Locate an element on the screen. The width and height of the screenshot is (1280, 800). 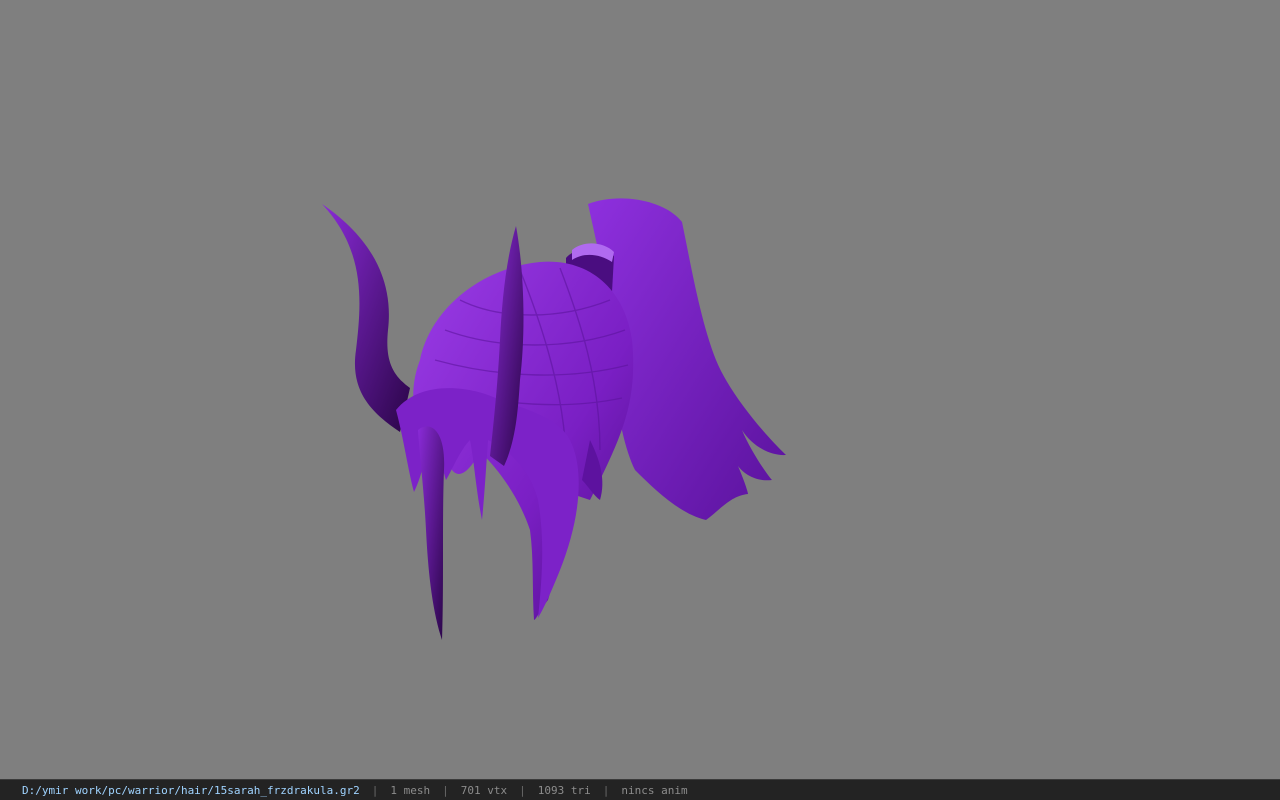
status-anim-state: nincs anim is located at coordinates (654, 790).